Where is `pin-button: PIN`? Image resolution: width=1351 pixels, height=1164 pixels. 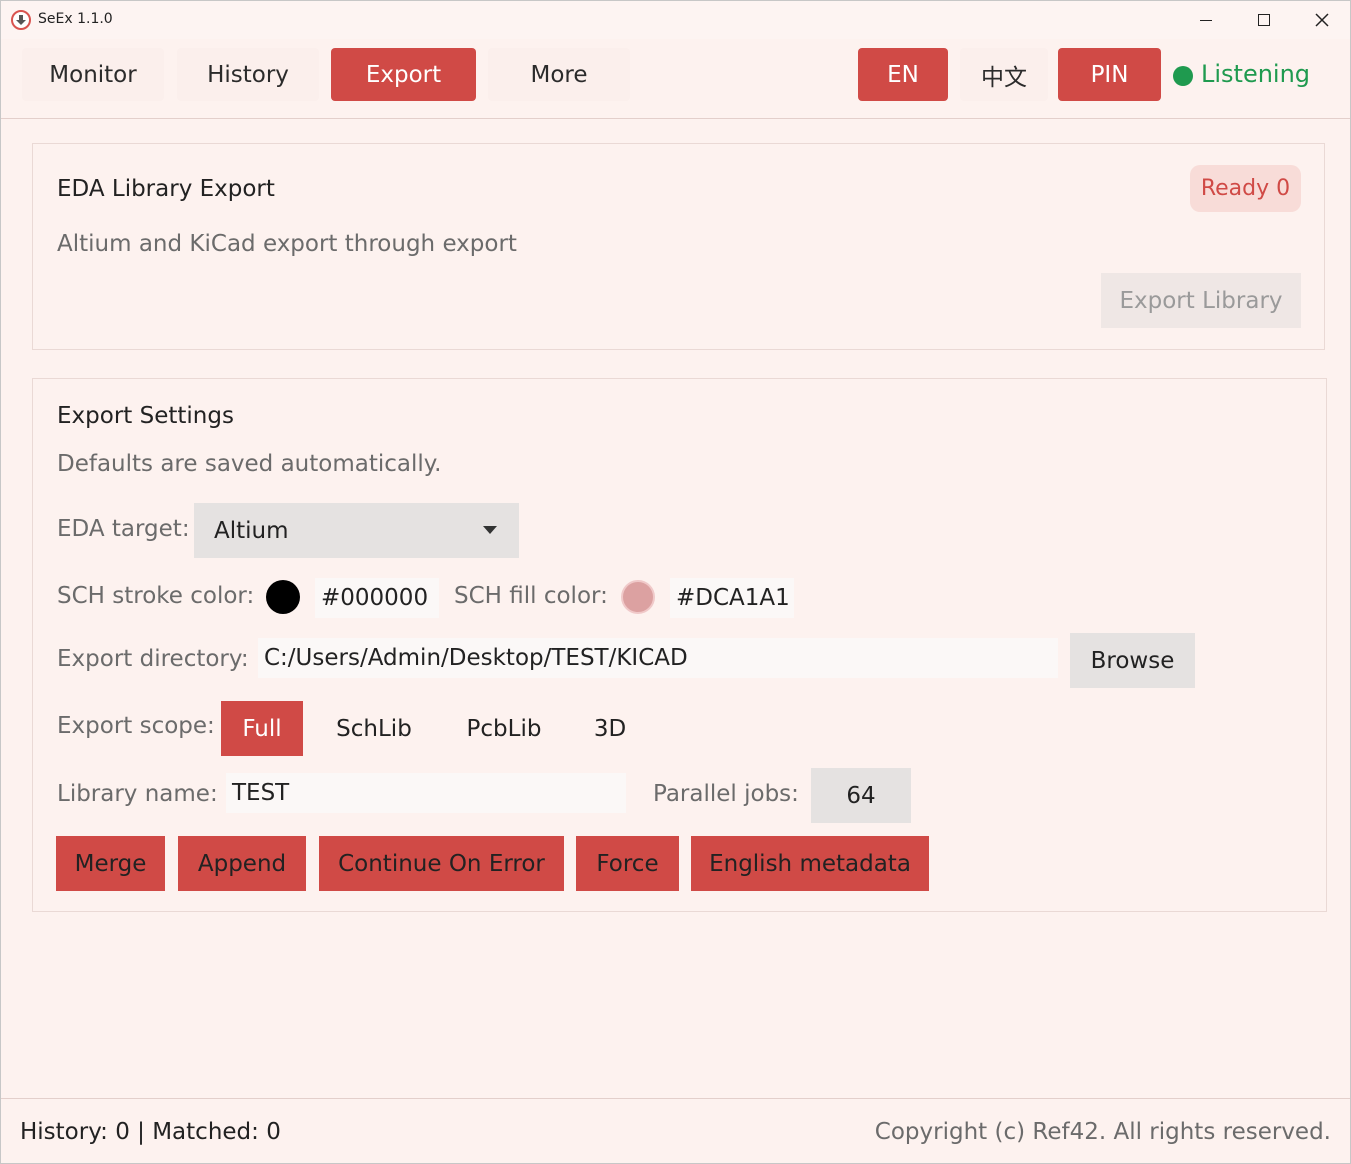
pin-button: PIN is located at coordinates (1109, 74).